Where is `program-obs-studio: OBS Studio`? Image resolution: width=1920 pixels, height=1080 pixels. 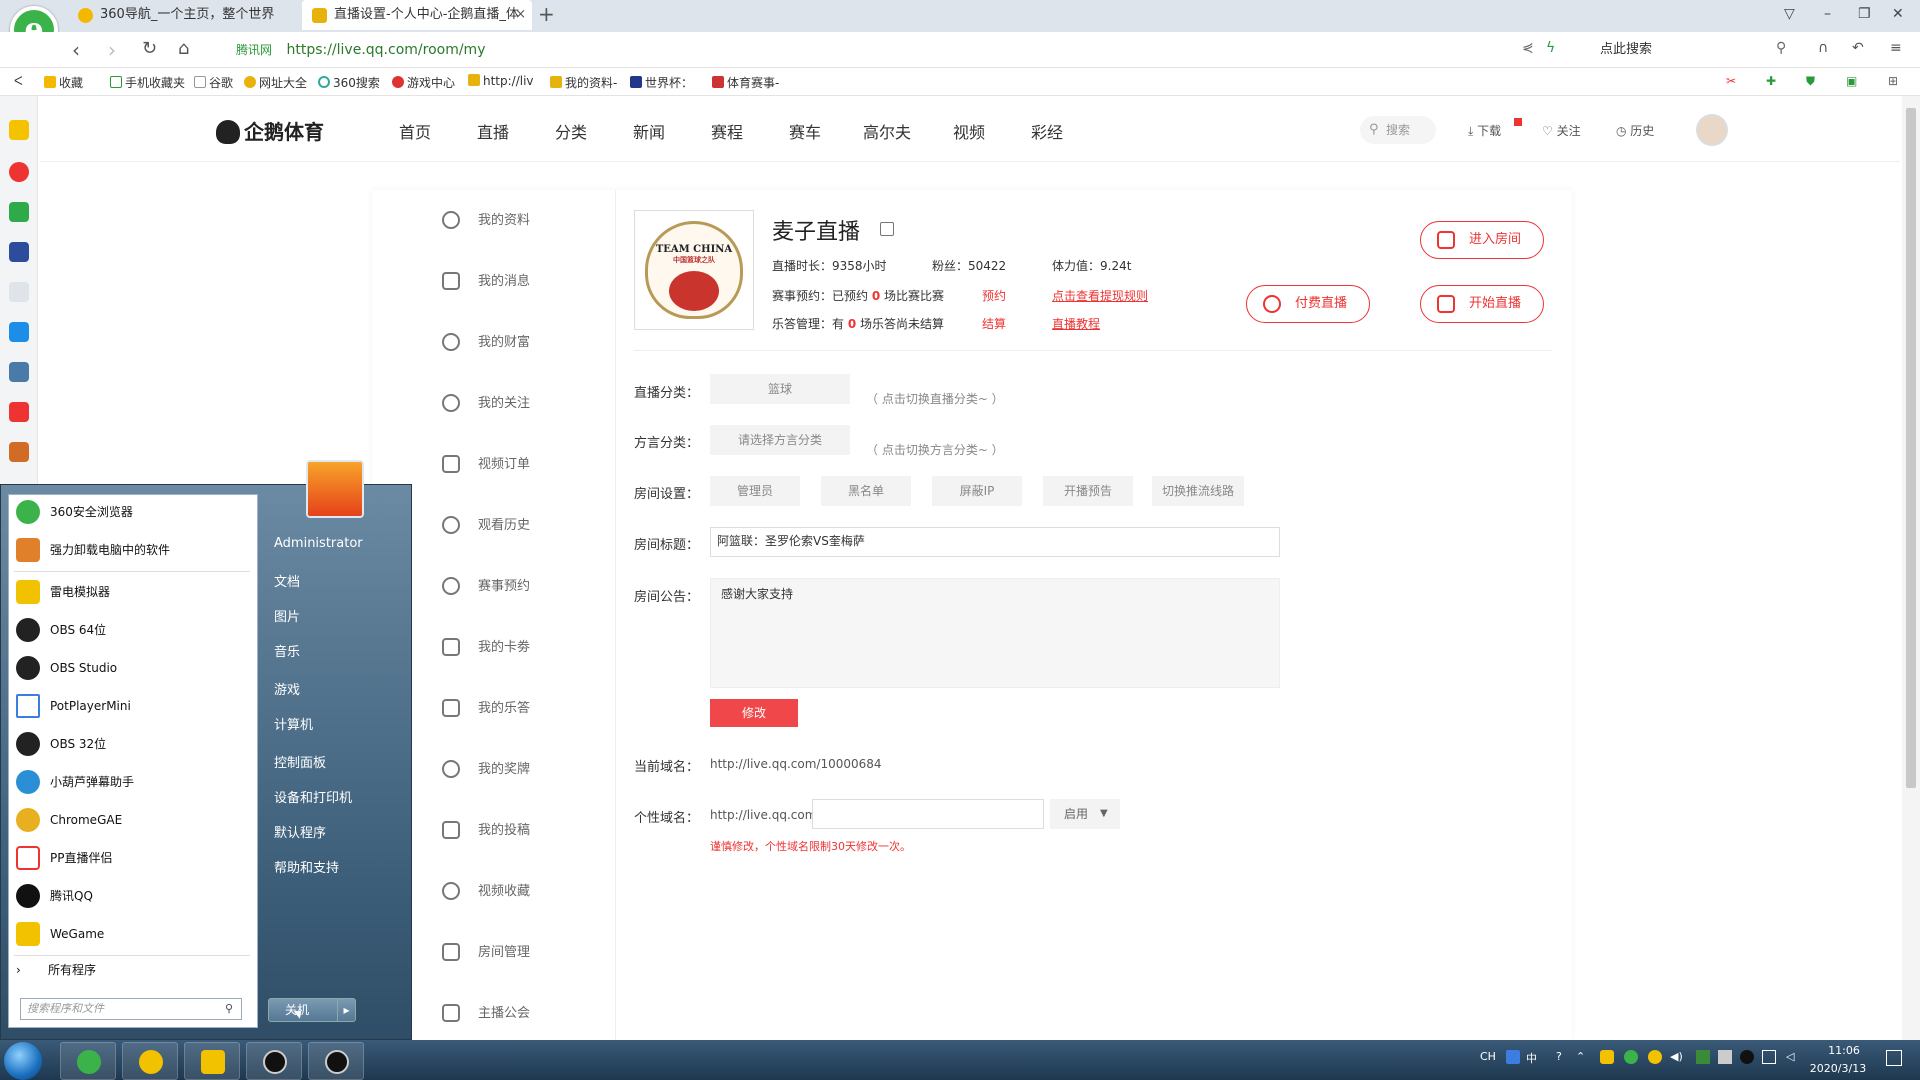 program-obs-studio: OBS Studio is located at coordinates (132, 668).